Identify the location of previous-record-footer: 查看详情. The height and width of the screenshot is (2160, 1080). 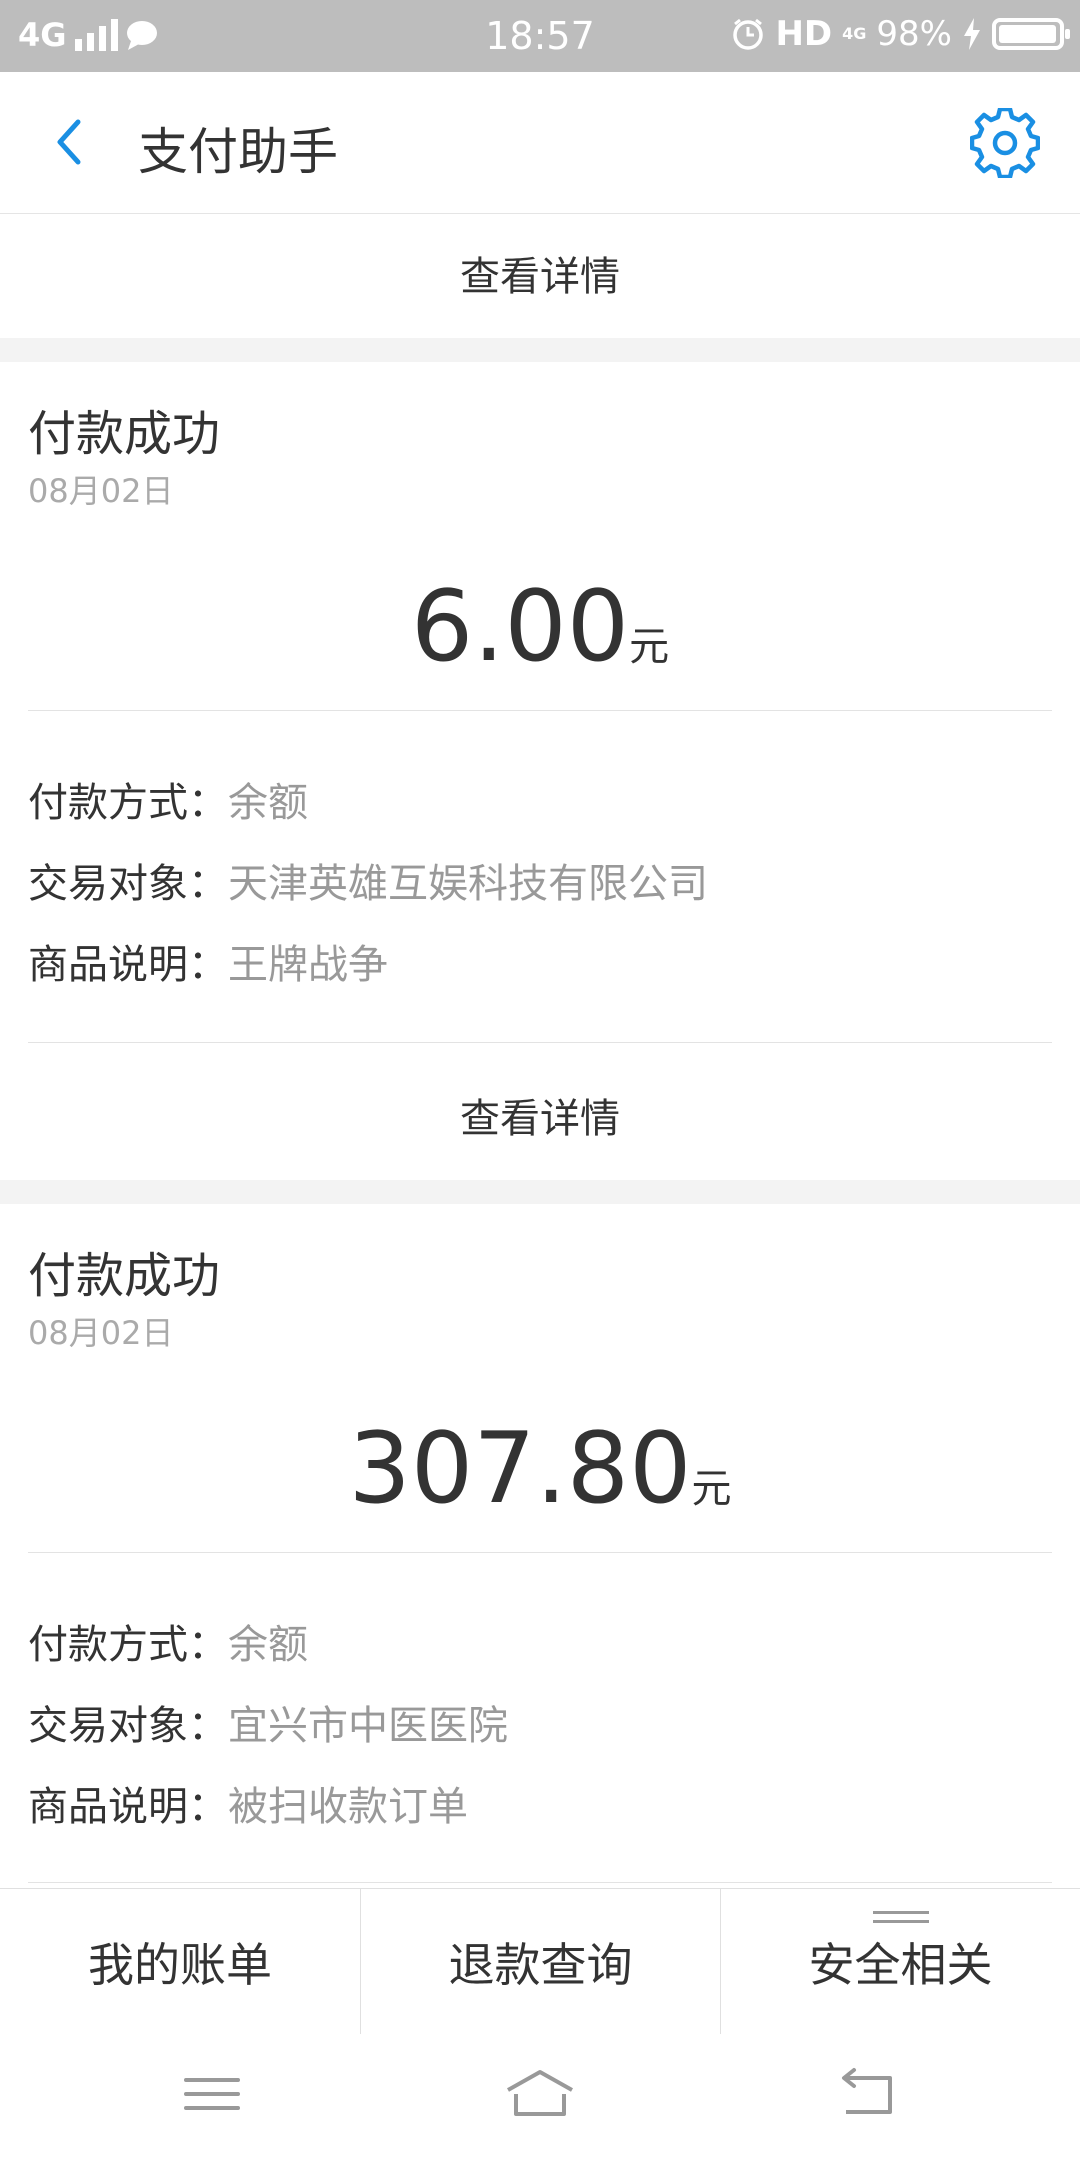
(540, 276).